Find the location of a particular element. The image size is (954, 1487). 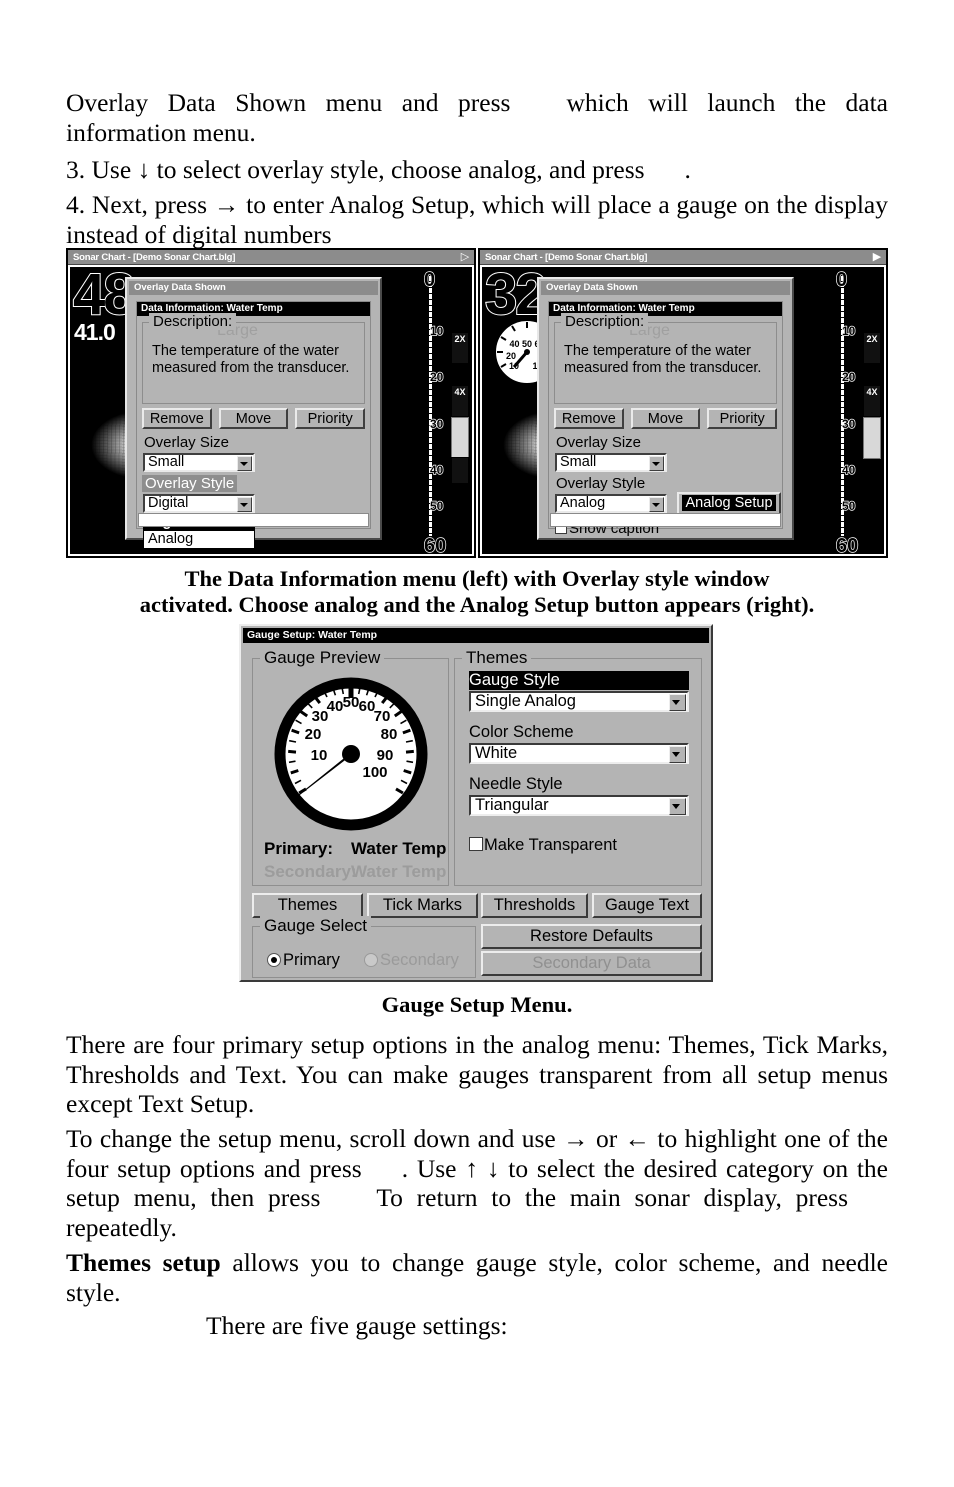

temperature-readout-left: 41.0 is located at coordinates (95, 332).